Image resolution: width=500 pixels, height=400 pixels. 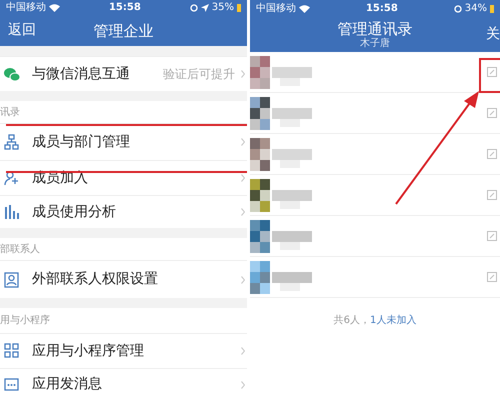 What do you see at coordinates (352, 321) in the screenshot?
I see `member-count: 共6人，` at bounding box center [352, 321].